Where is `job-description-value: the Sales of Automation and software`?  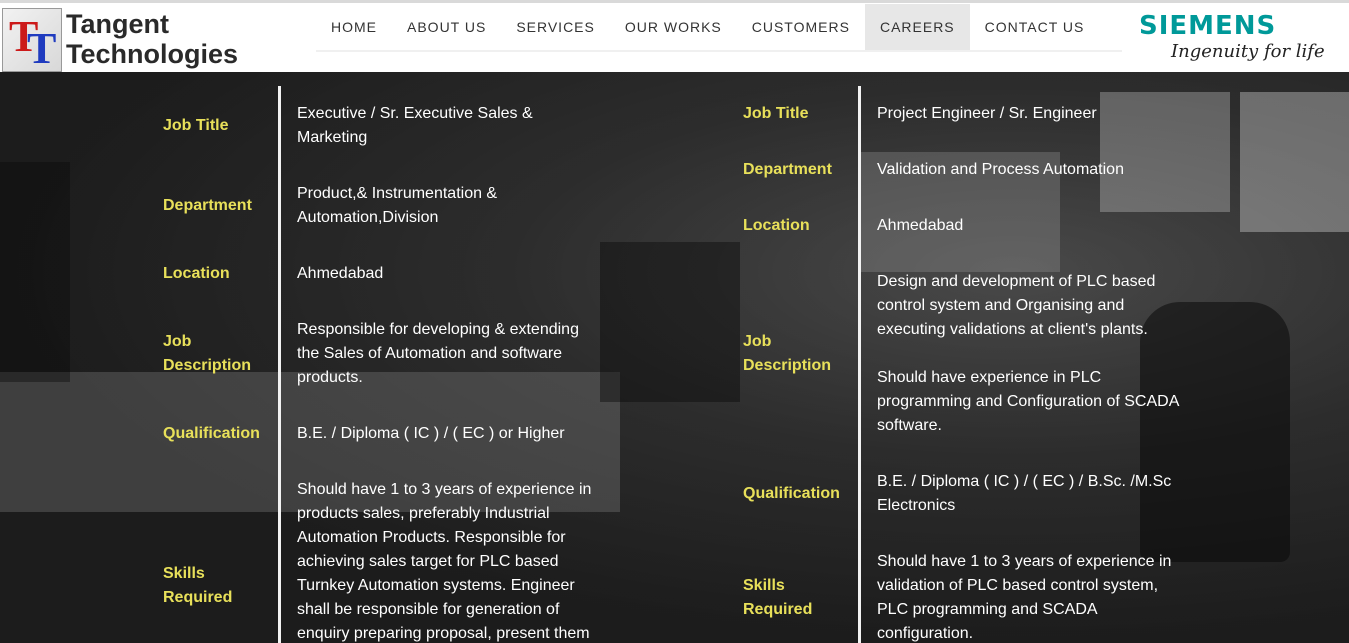 job-description-value: the Sales of Automation and software is located at coordinates (430, 353).